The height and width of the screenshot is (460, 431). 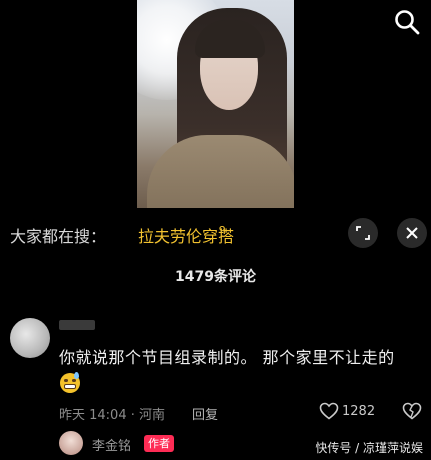 I want to click on blurred-username, so click(x=77, y=325).